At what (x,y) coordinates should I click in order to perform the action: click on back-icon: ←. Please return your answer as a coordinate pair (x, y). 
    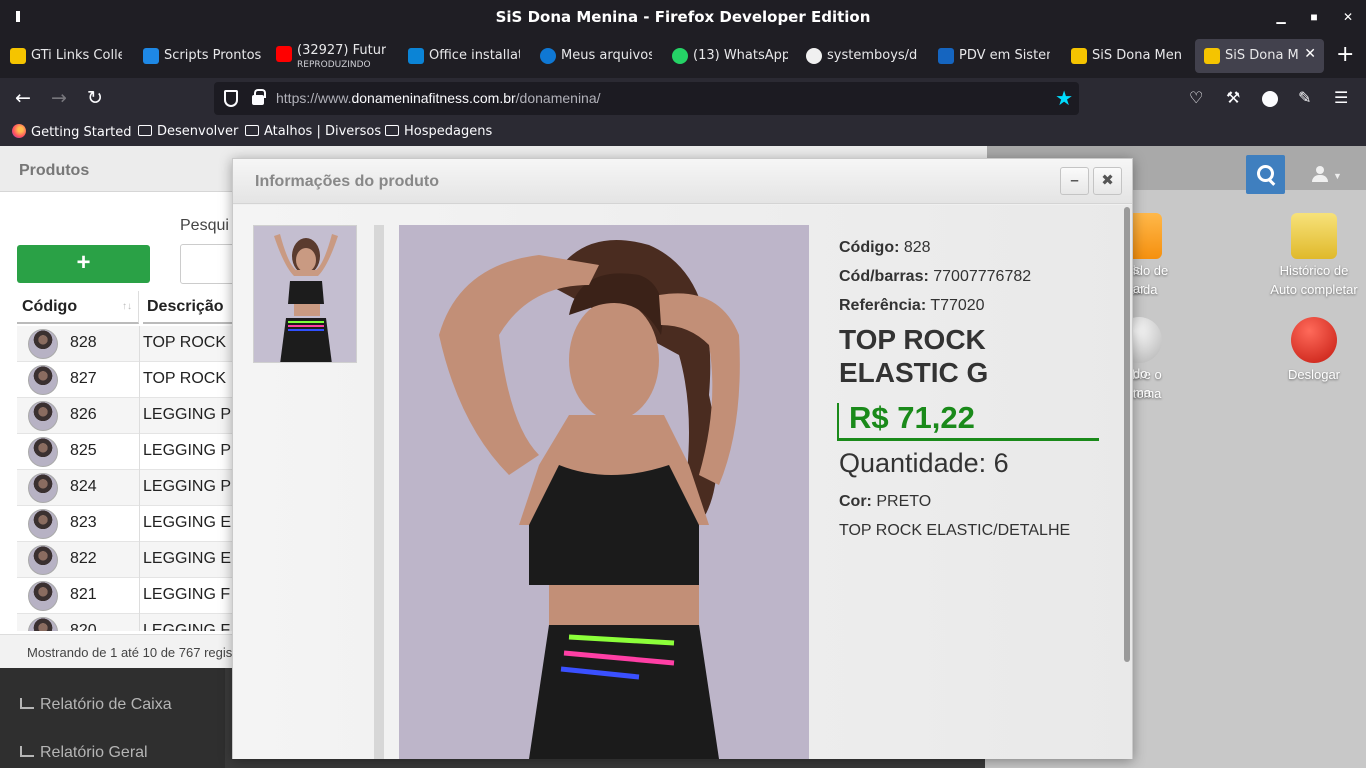
    Looking at the image, I should click on (23, 98).